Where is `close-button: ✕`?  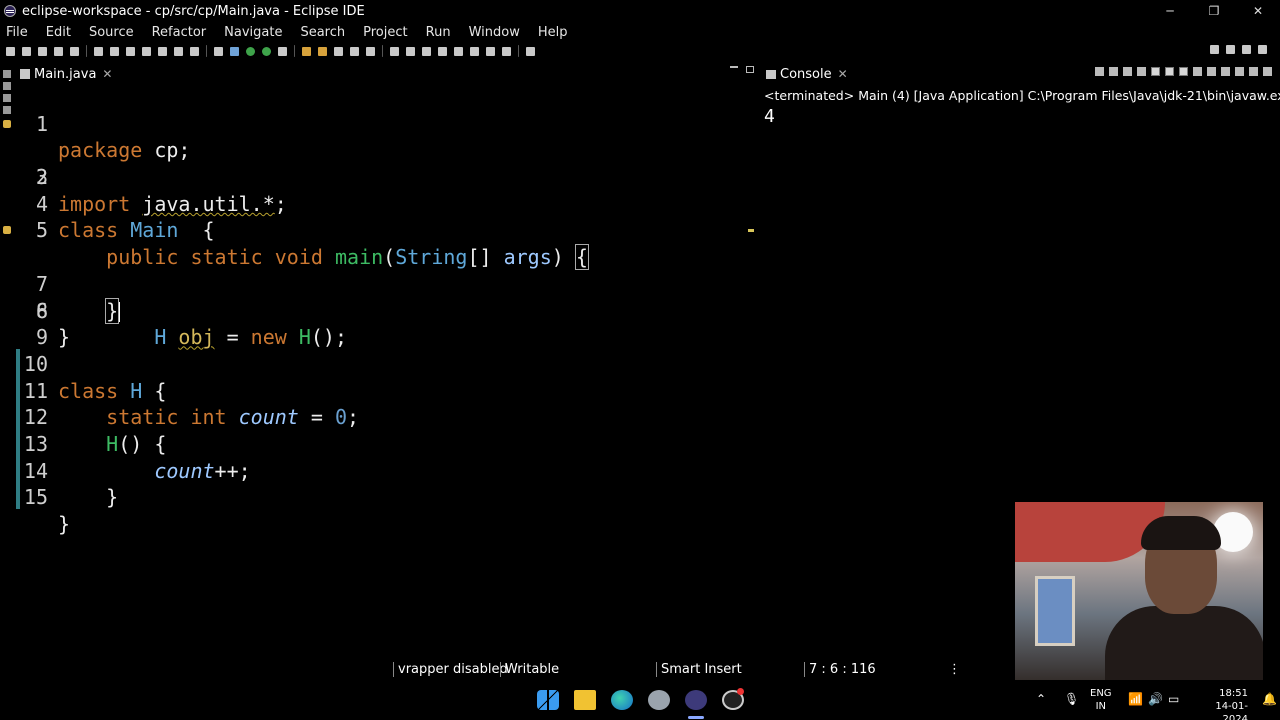 close-button: ✕ is located at coordinates (1258, 11).